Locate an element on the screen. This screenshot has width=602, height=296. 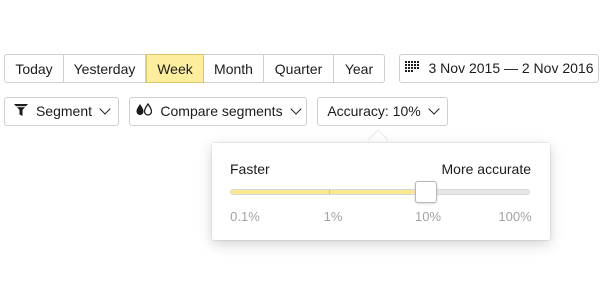
accuracy-label: Accuracy: 10% is located at coordinates (374, 111).